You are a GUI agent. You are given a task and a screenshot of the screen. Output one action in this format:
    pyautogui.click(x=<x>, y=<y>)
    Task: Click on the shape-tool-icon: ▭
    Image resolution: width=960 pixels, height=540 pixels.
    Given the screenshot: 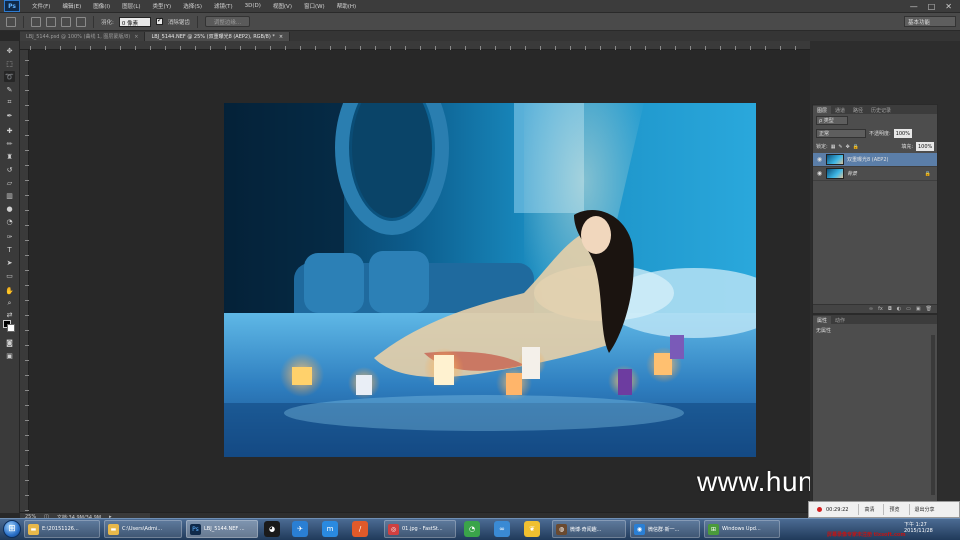 What is the action you would take?
    pyautogui.click(x=9, y=275)
    